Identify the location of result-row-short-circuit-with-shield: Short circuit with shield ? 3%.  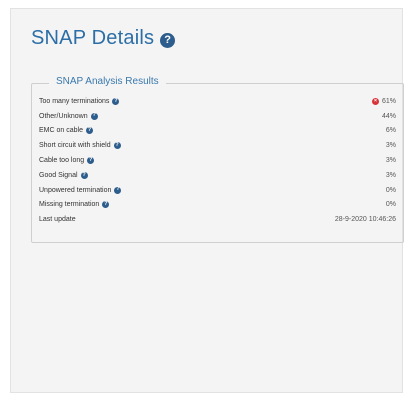
(217, 145).